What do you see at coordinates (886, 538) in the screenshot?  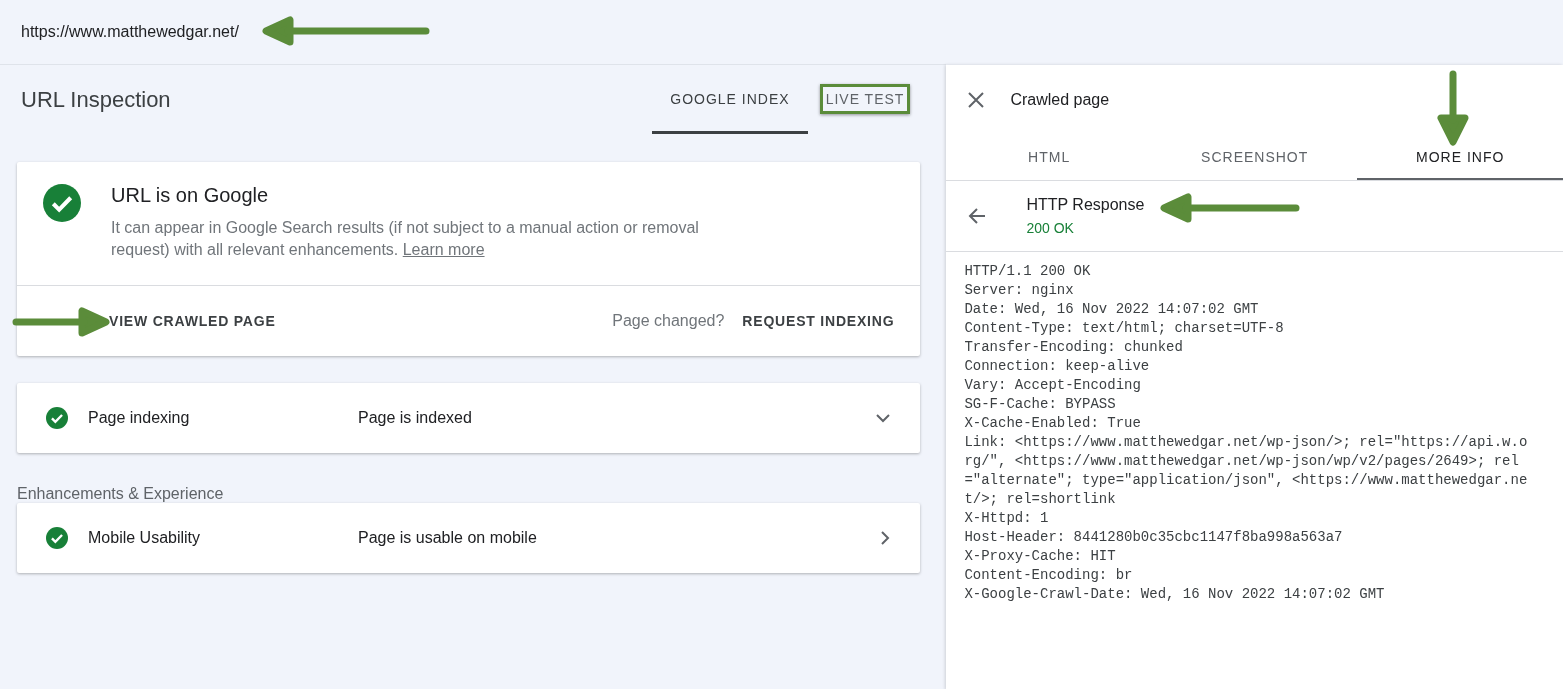 I see `chevron-right-icon` at bounding box center [886, 538].